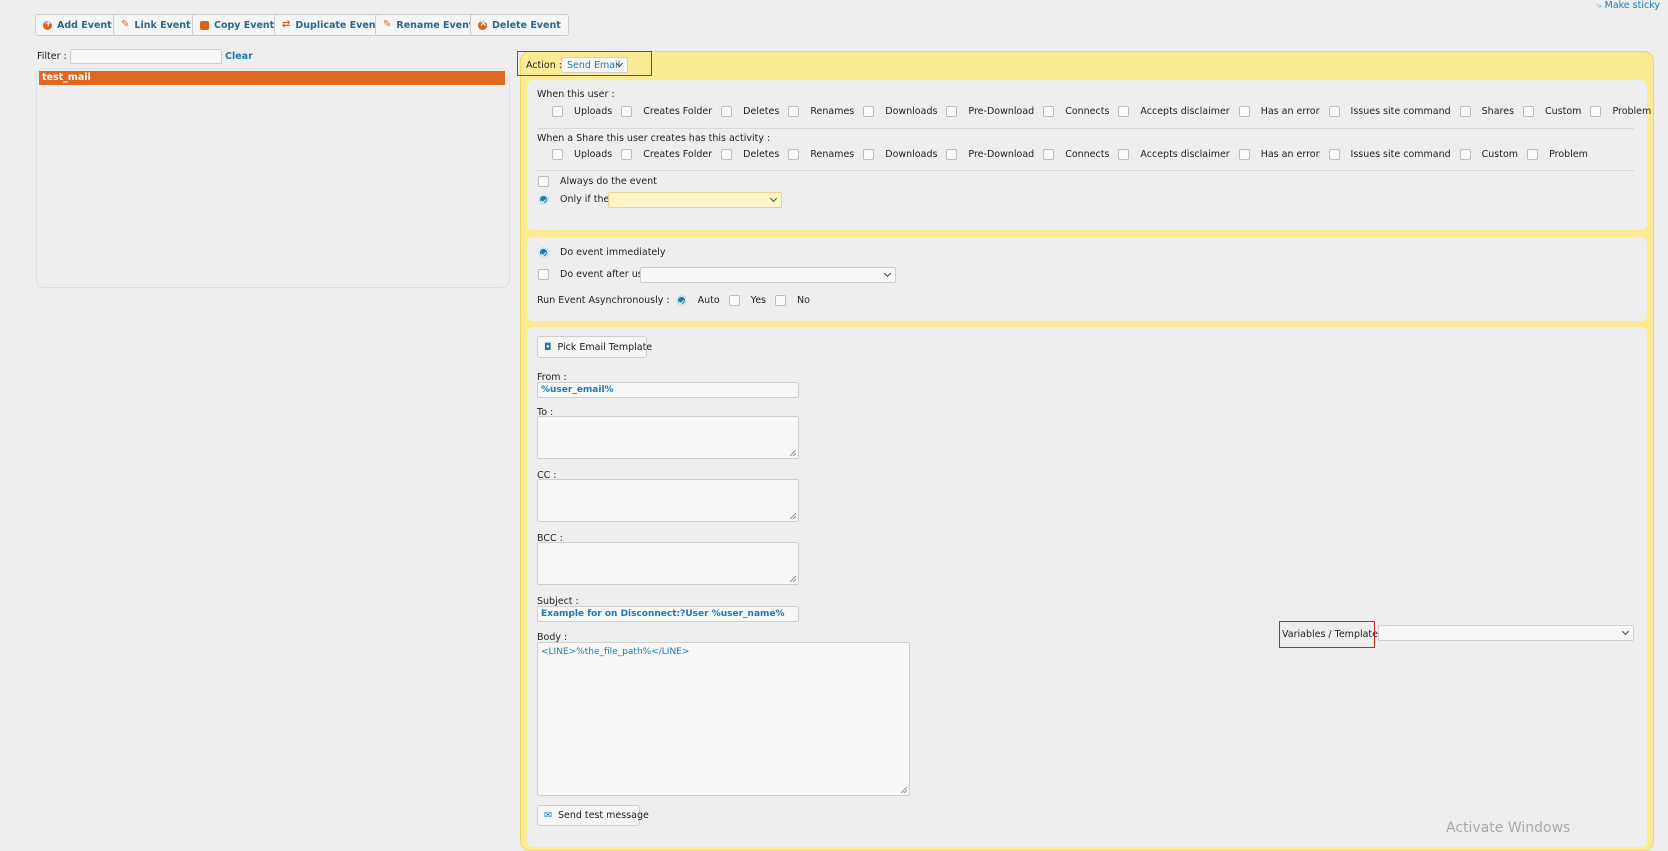 This screenshot has height=851, width=1668. Describe the element at coordinates (792, 300) in the screenshot. I see `async-no-option: No` at that location.